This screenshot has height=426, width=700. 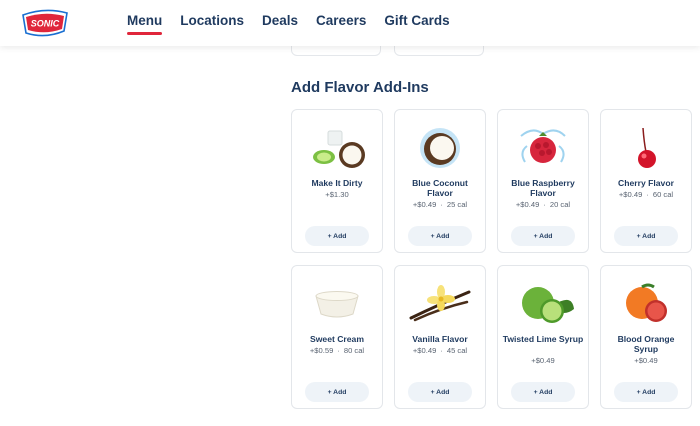 I want to click on addin-price: +$1.30, so click(x=337, y=194).